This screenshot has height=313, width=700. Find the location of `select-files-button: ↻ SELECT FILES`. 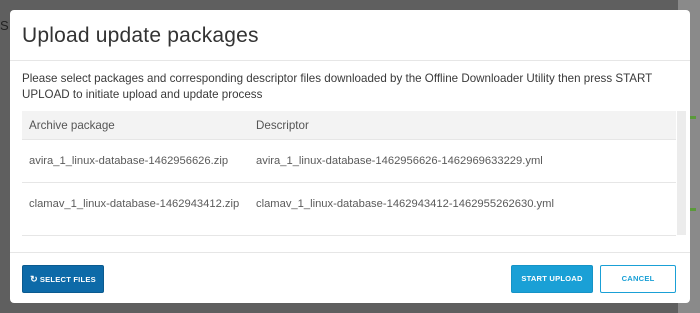

select-files-button: ↻ SELECT FILES is located at coordinates (63, 279).